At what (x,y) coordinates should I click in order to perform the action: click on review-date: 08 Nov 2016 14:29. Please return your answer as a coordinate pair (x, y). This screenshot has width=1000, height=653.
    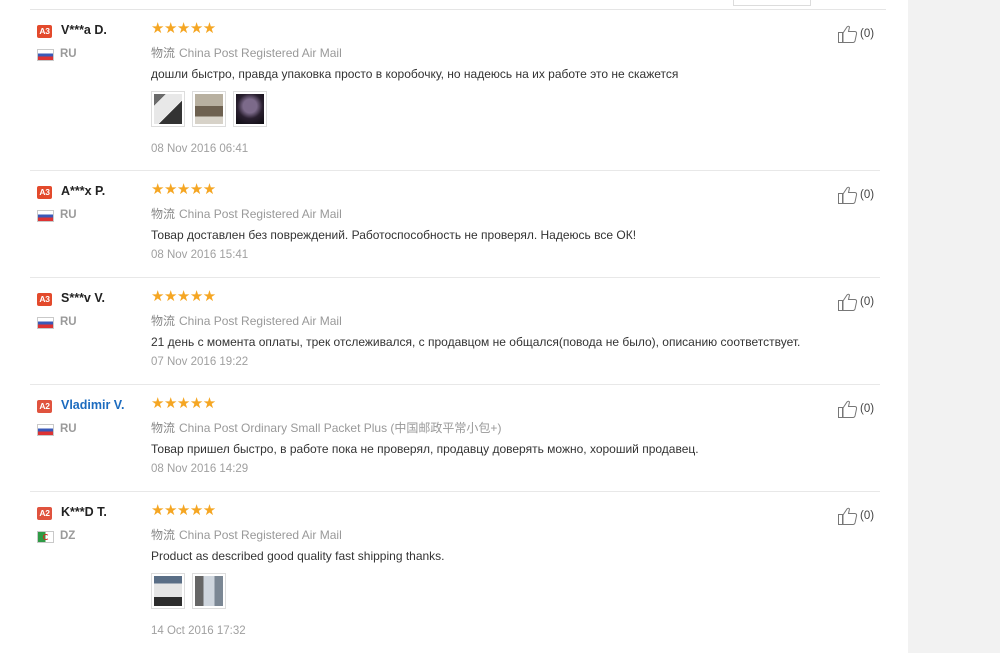
    Looking at the image, I should click on (200, 469).